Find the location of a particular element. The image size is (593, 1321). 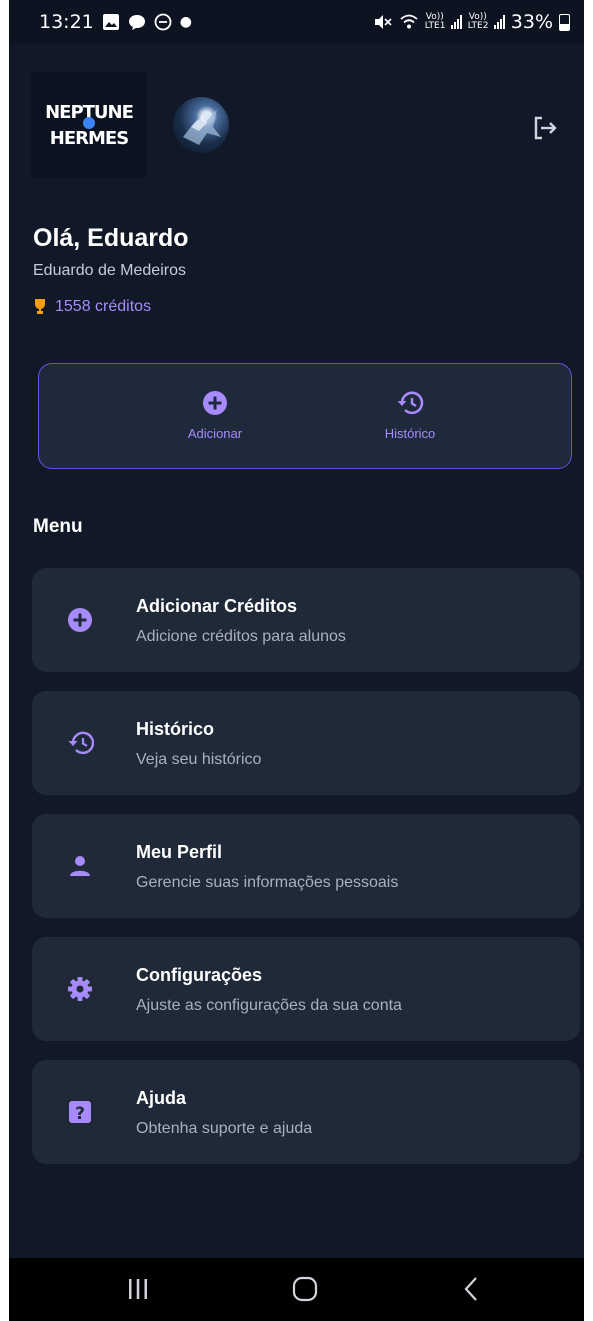

menu-item-subtitle: Ajuste as configurações da sua conta is located at coordinates (269, 1005).